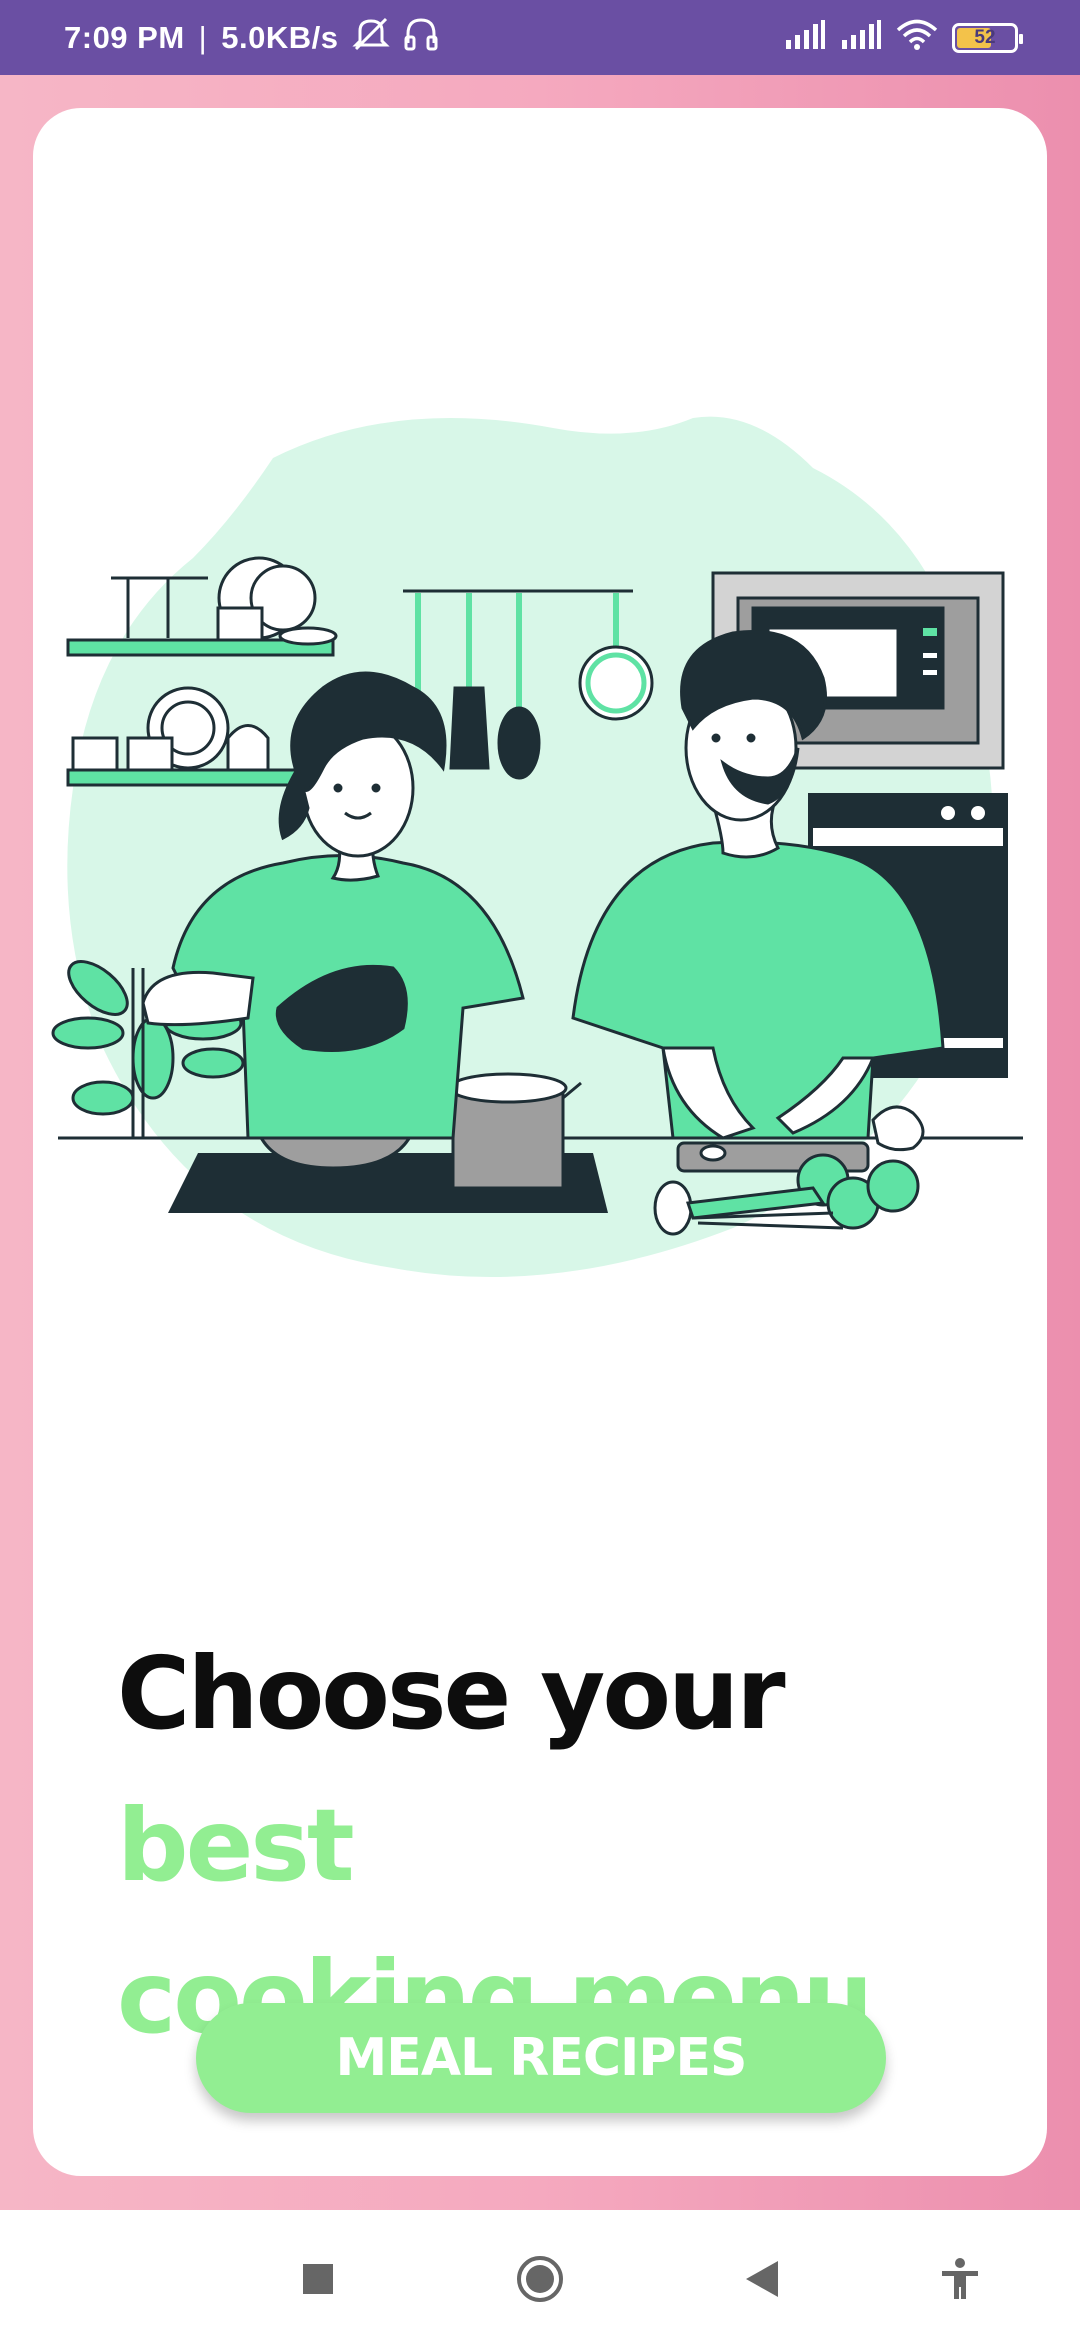  What do you see at coordinates (451, 1693) in the screenshot?
I see `headline-text: Choose your` at bounding box center [451, 1693].